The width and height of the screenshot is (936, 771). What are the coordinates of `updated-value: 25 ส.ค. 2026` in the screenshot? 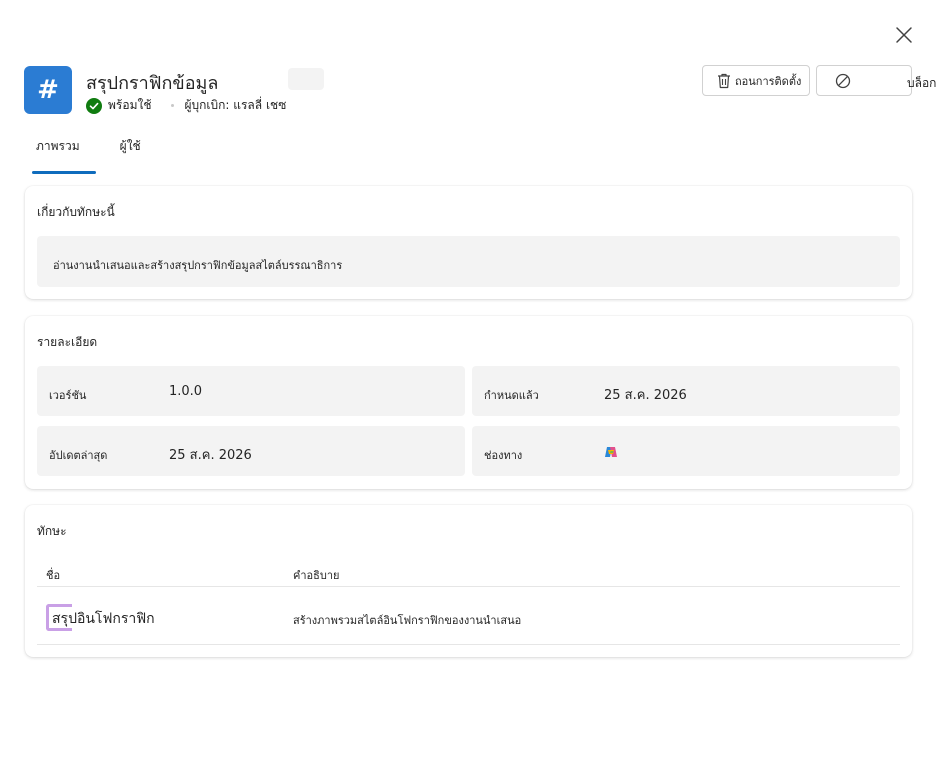 It's located at (210, 455).